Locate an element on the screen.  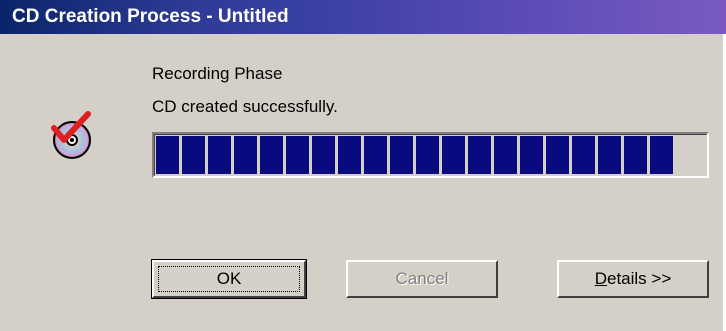
cancel-button: Cancel is located at coordinates (422, 279).